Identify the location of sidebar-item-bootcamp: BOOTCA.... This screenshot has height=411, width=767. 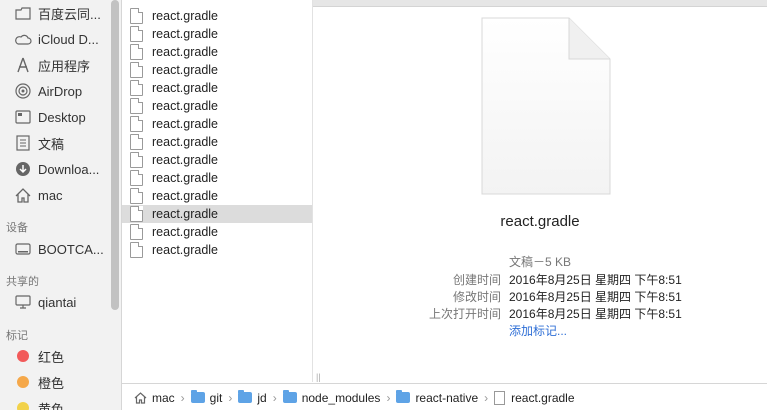
(55, 249).